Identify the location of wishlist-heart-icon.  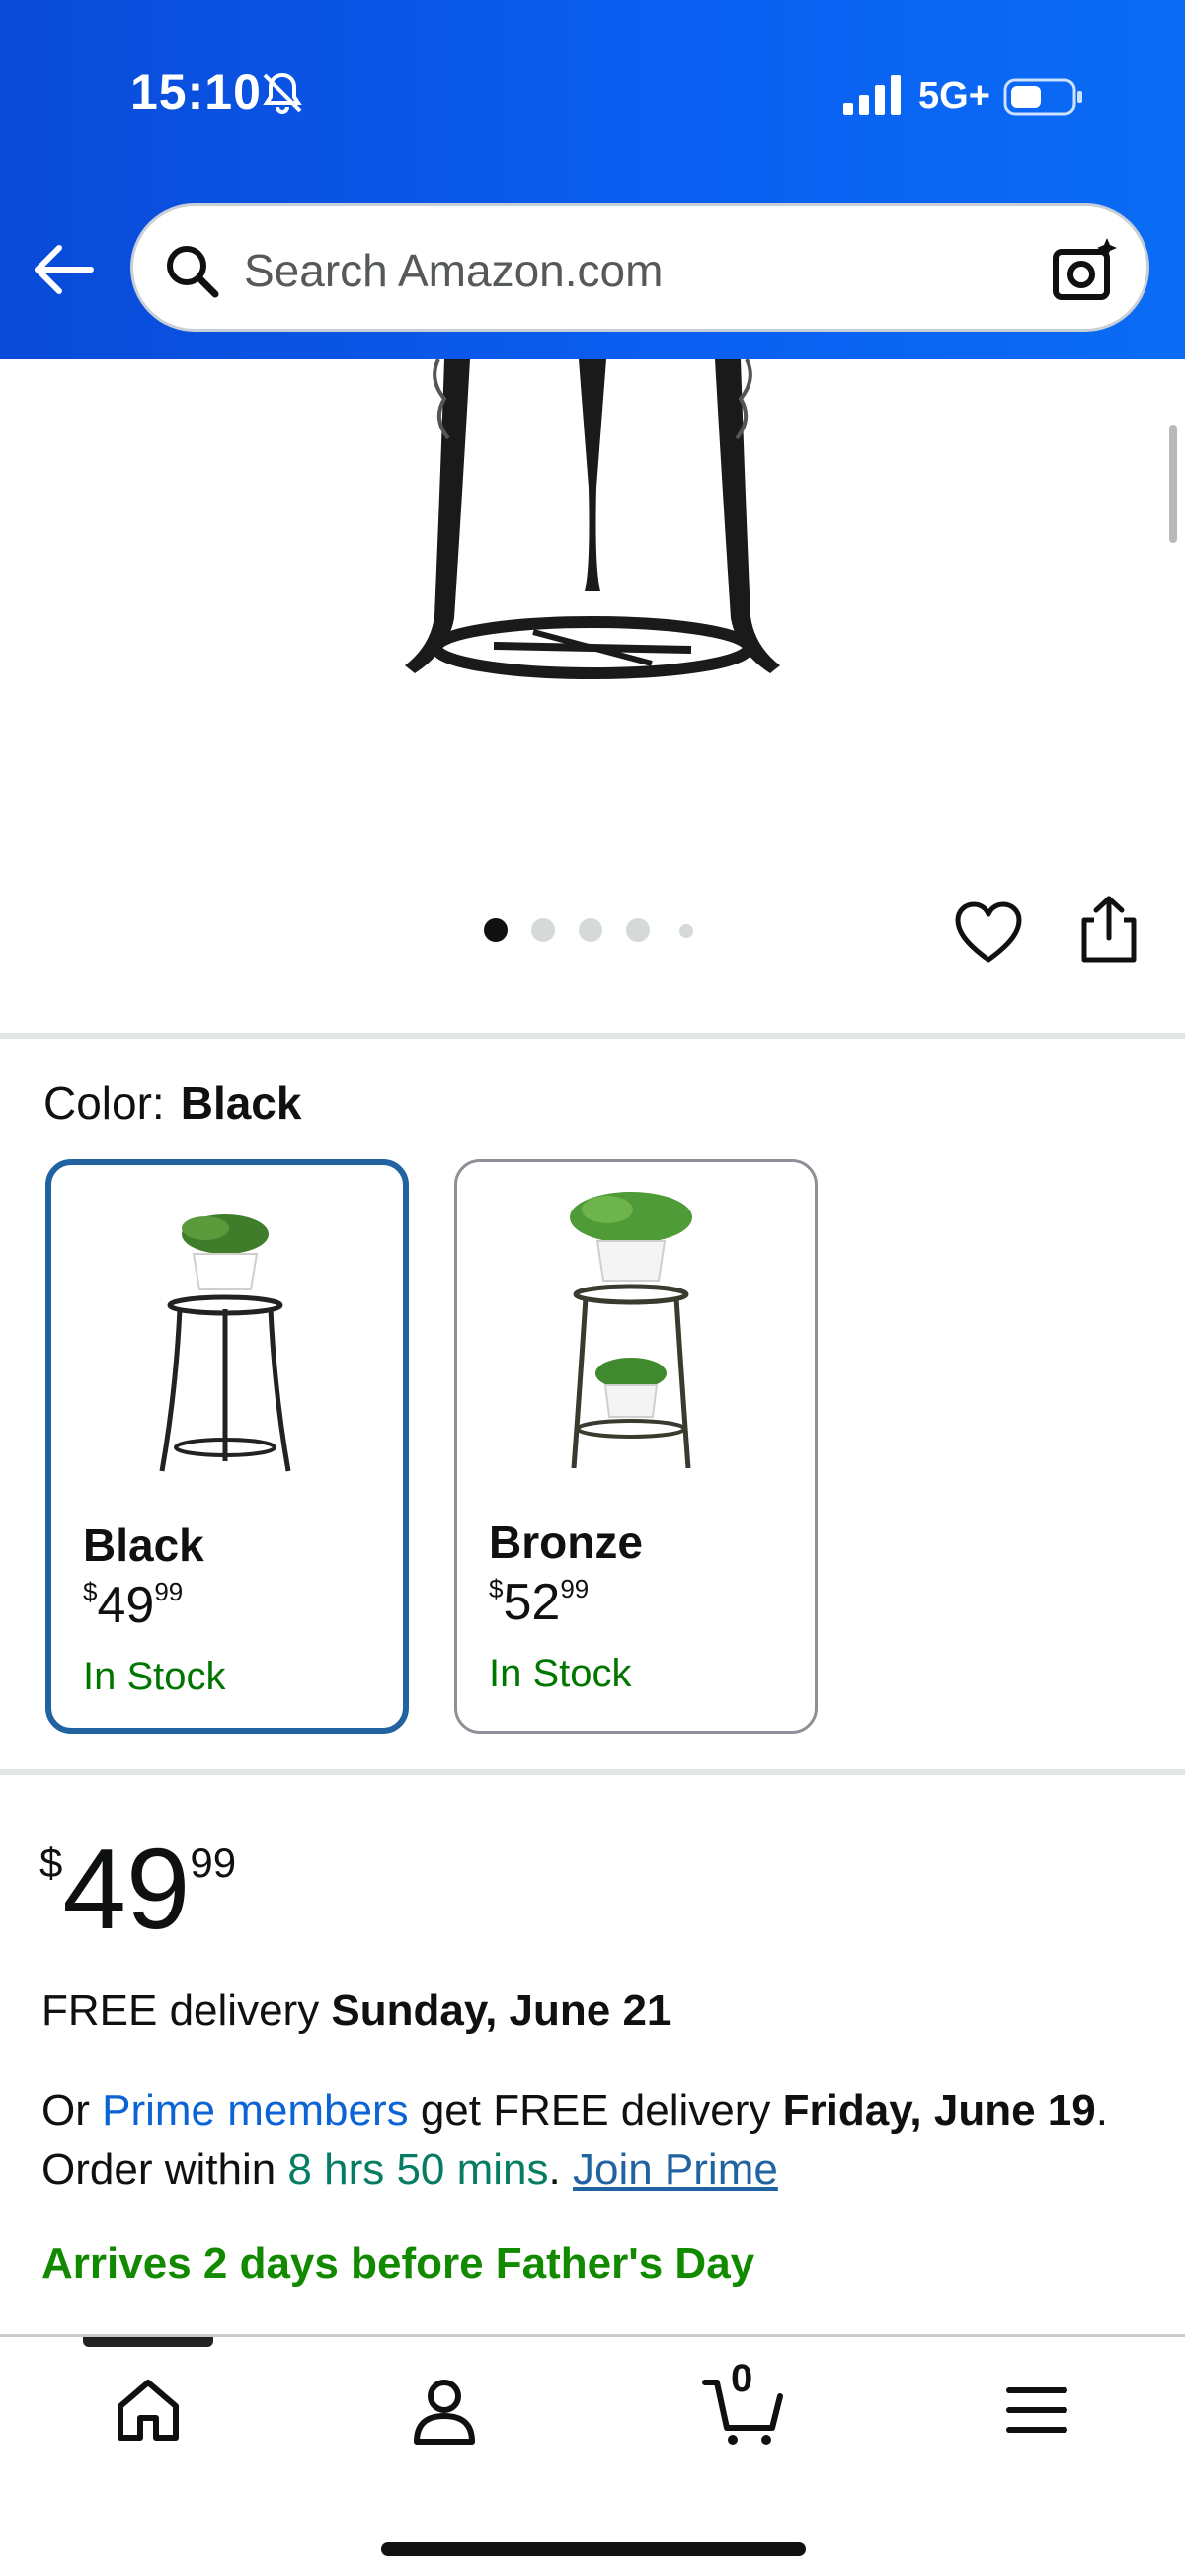
(989, 933).